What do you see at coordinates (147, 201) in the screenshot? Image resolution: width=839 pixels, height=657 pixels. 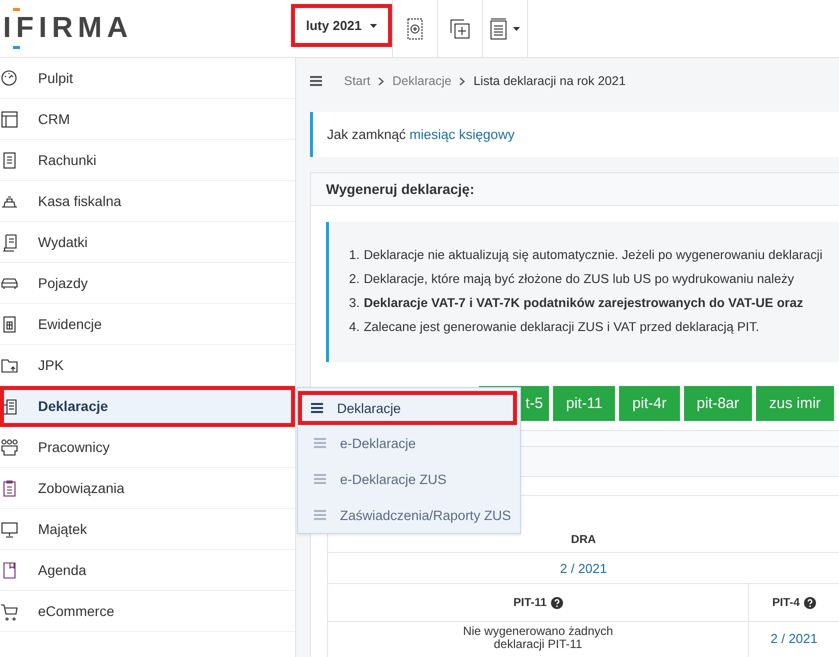 I see `sidebar-item: Kasa fiskalna` at bounding box center [147, 201].